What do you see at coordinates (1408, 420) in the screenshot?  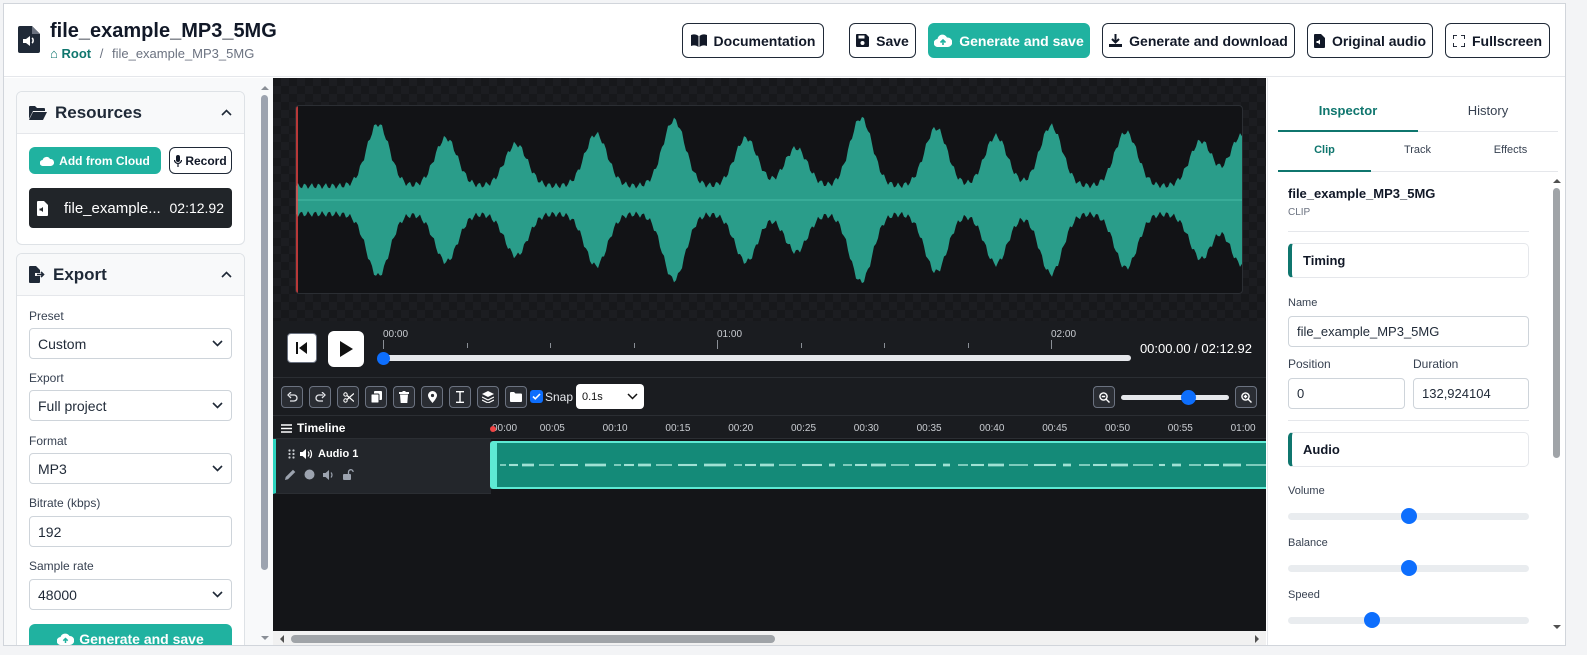 I see `divider` at bounding box center [1408, 420].